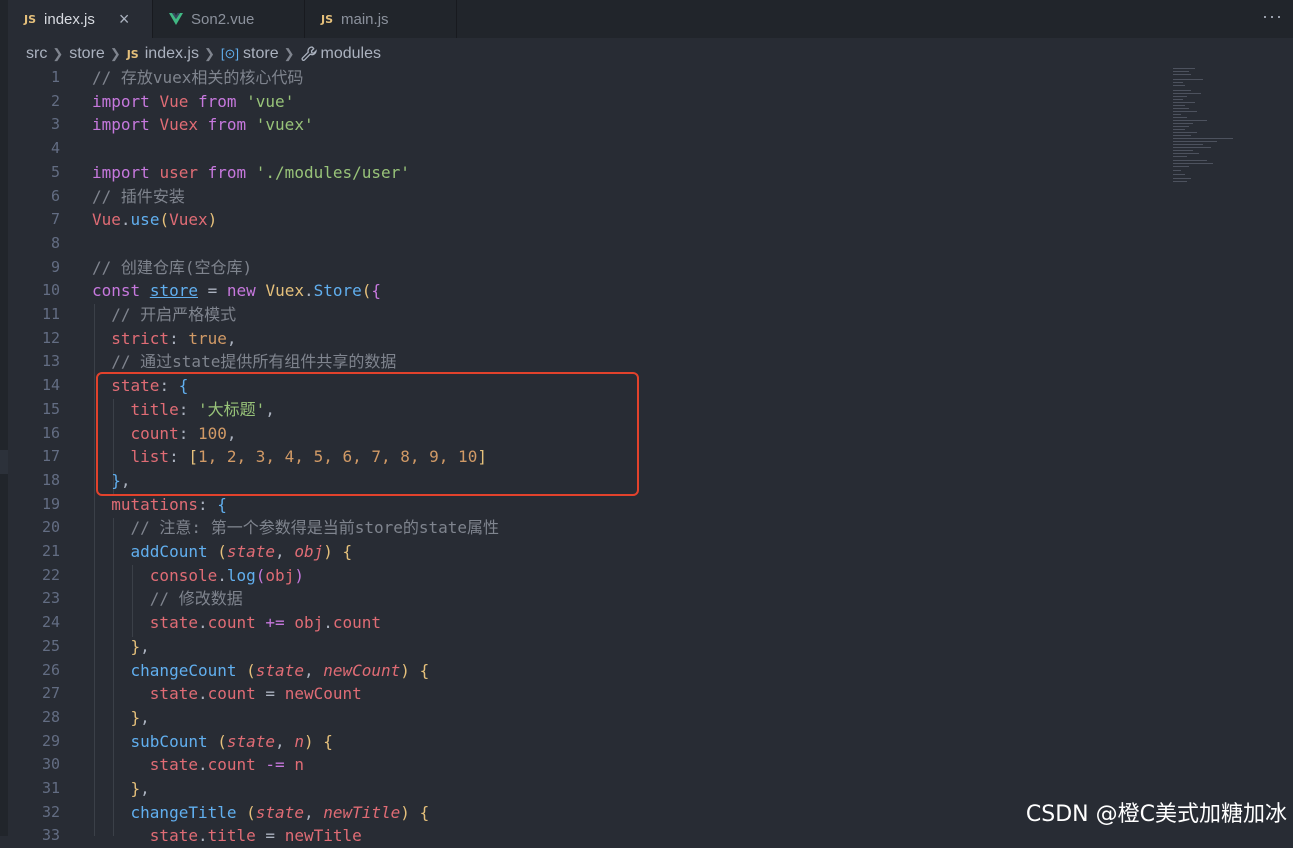 This screenshot has height=848, width=1293. I want to click on code-line: 1// 存放vuex相关的核心代码, so click(177, 77).